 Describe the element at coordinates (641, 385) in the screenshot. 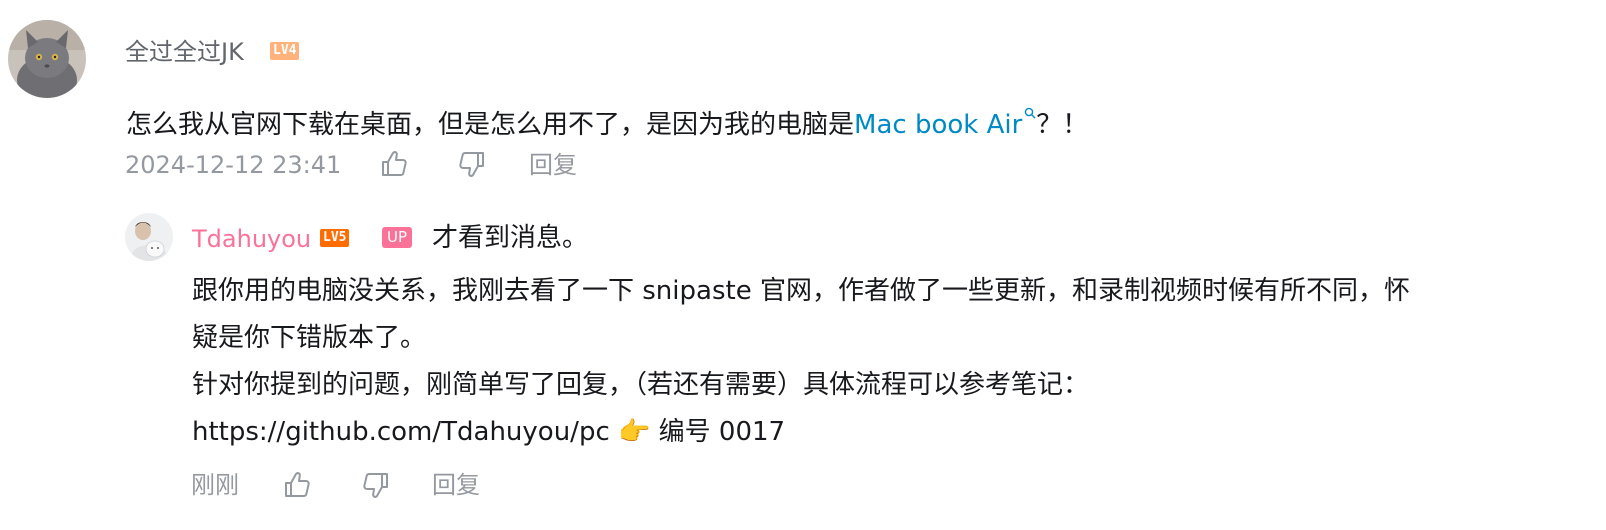

I see `reply-line: 针对你提到的问题，刚简单写了回复，（若还有需要）具体流程可以参考笔记：` at that location.